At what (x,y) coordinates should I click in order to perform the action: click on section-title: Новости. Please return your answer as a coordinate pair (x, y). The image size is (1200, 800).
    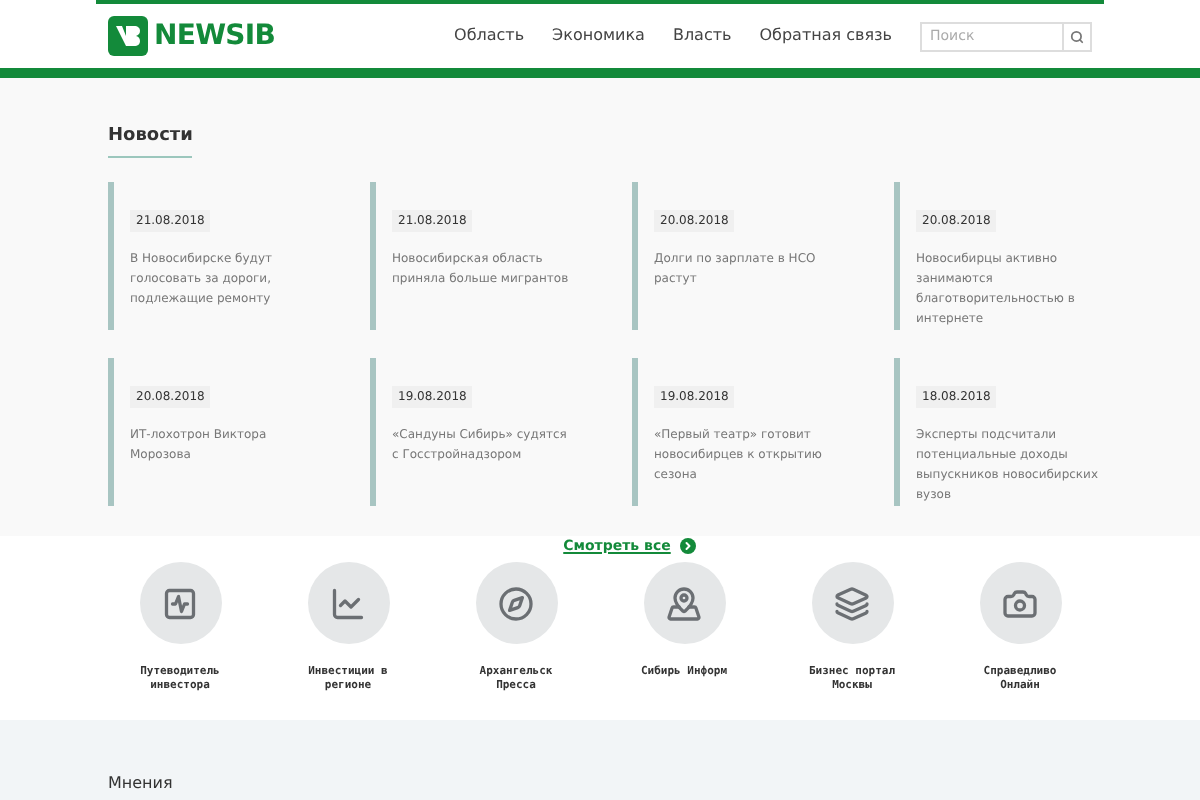
    Looking at the image, I should click on (150, 140).